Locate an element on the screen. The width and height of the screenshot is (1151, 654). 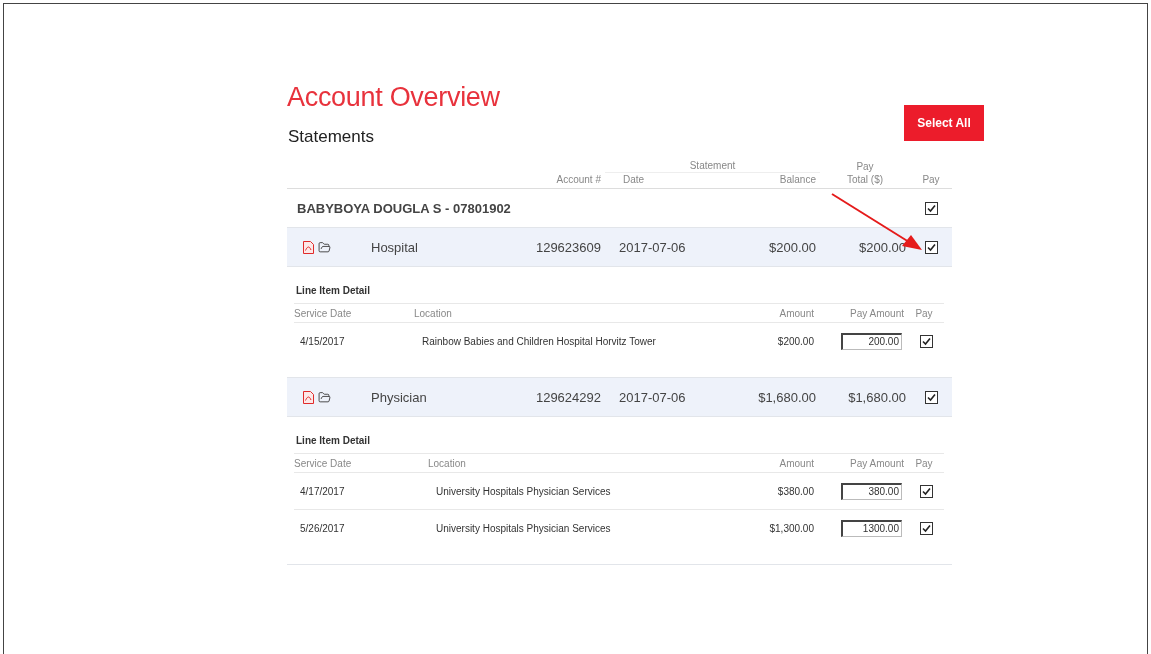
column-header: Account # is located at coordinates (578, 179).